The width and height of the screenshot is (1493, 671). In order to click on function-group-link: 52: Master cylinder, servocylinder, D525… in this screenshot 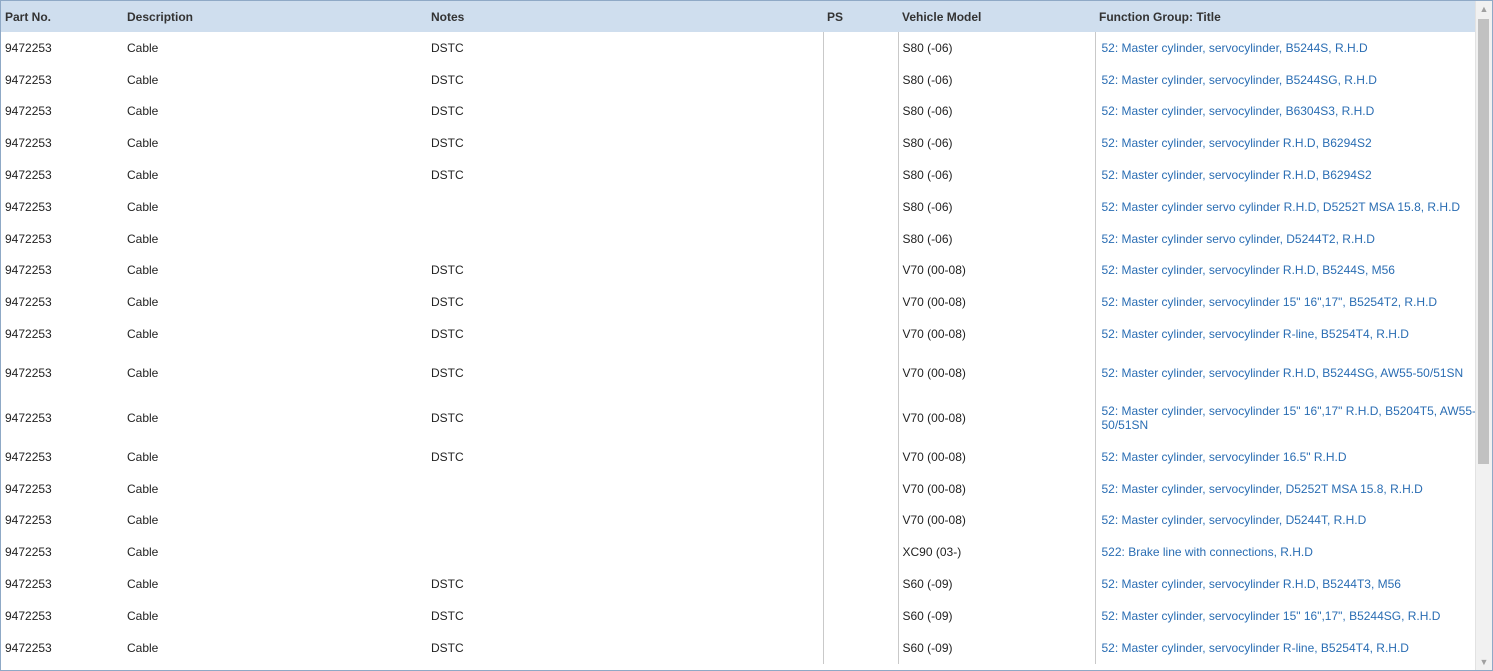, I will do `click(1285, 488)`.